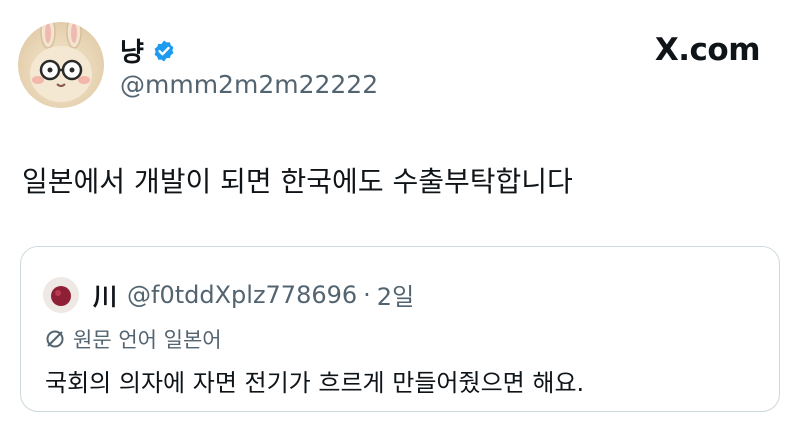 This screenshot has width=800, height=438. Describe the element at coordinates (148, 50) in the screenshot. I see `author-name-row: 냥` at that location.